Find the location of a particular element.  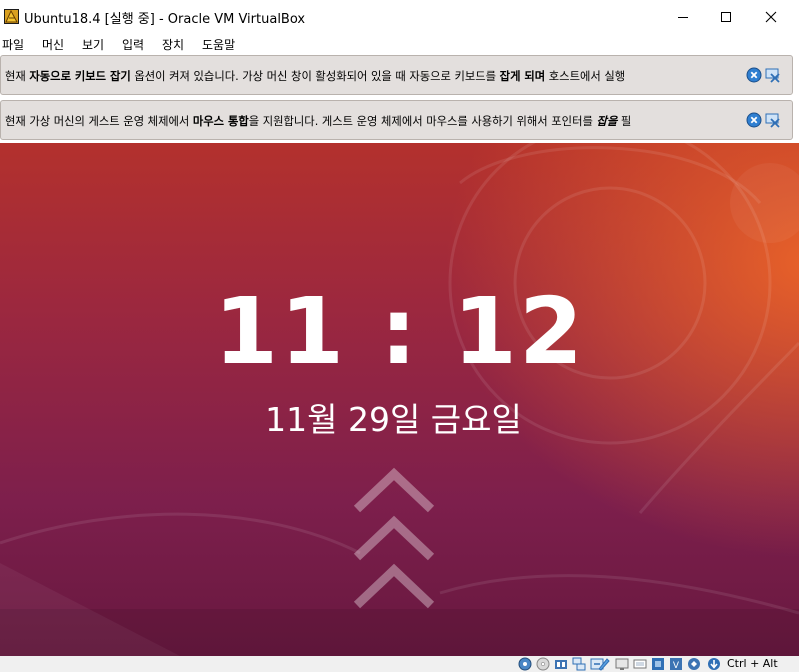

notice-text-bold: 잡게 되며 is located at coordinates (522, 76).